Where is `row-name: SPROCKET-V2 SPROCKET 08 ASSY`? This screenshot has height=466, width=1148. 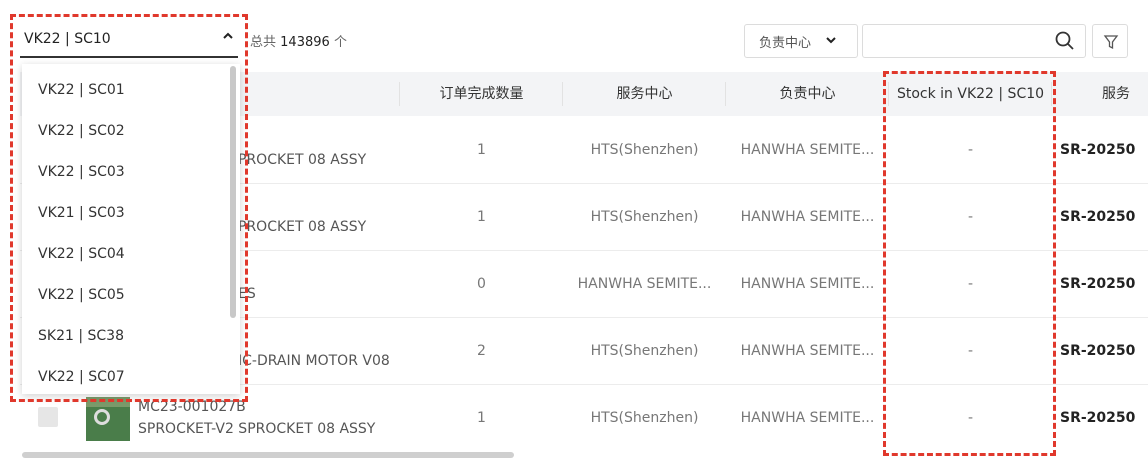
row-name: SPROCKET-V2 SPROCKET 08 ASSY is located at coordinates (257, 429).